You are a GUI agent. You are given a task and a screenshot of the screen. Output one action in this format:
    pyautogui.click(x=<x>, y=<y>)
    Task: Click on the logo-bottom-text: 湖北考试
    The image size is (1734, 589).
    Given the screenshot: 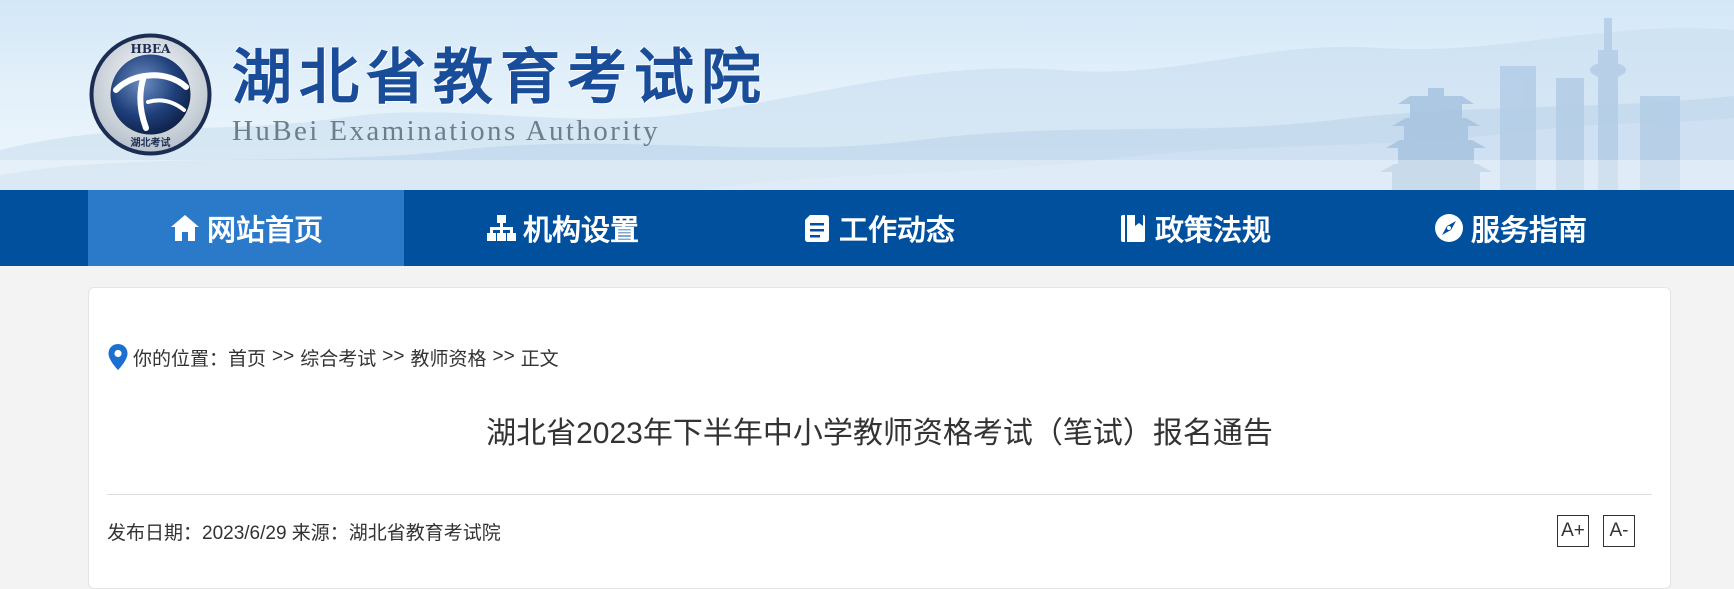 What is the action you would take?
    pyautogui.click(x=151, y=142)
    